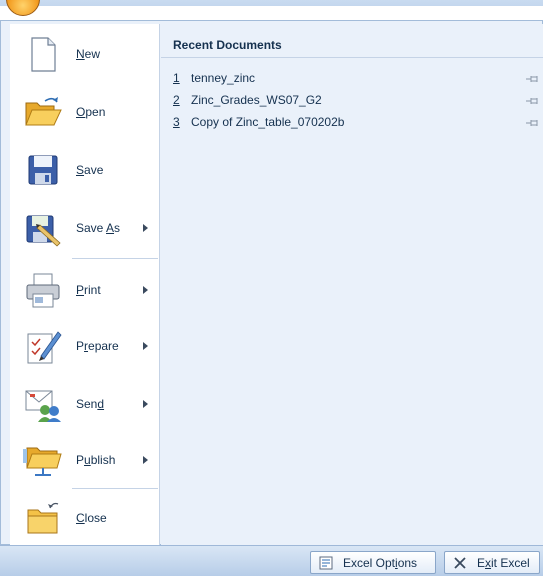 The height and width of the screenshot is (576, 543). I want to click on save-button: Save, so click(85, 170).